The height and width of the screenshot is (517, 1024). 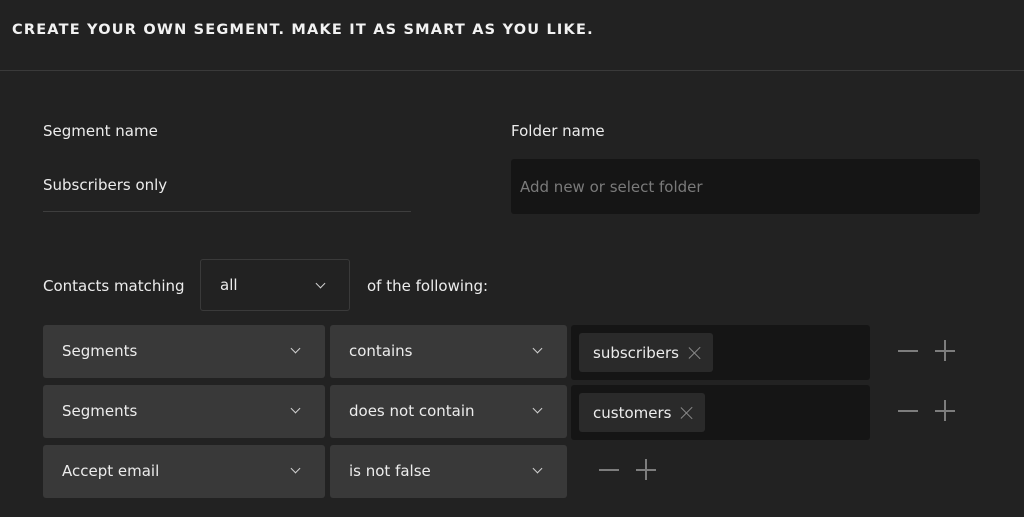 What do you see at coordinates (745, 186) in the screenshot?
I see `folder-name-input` at bounding box center [745, 186].